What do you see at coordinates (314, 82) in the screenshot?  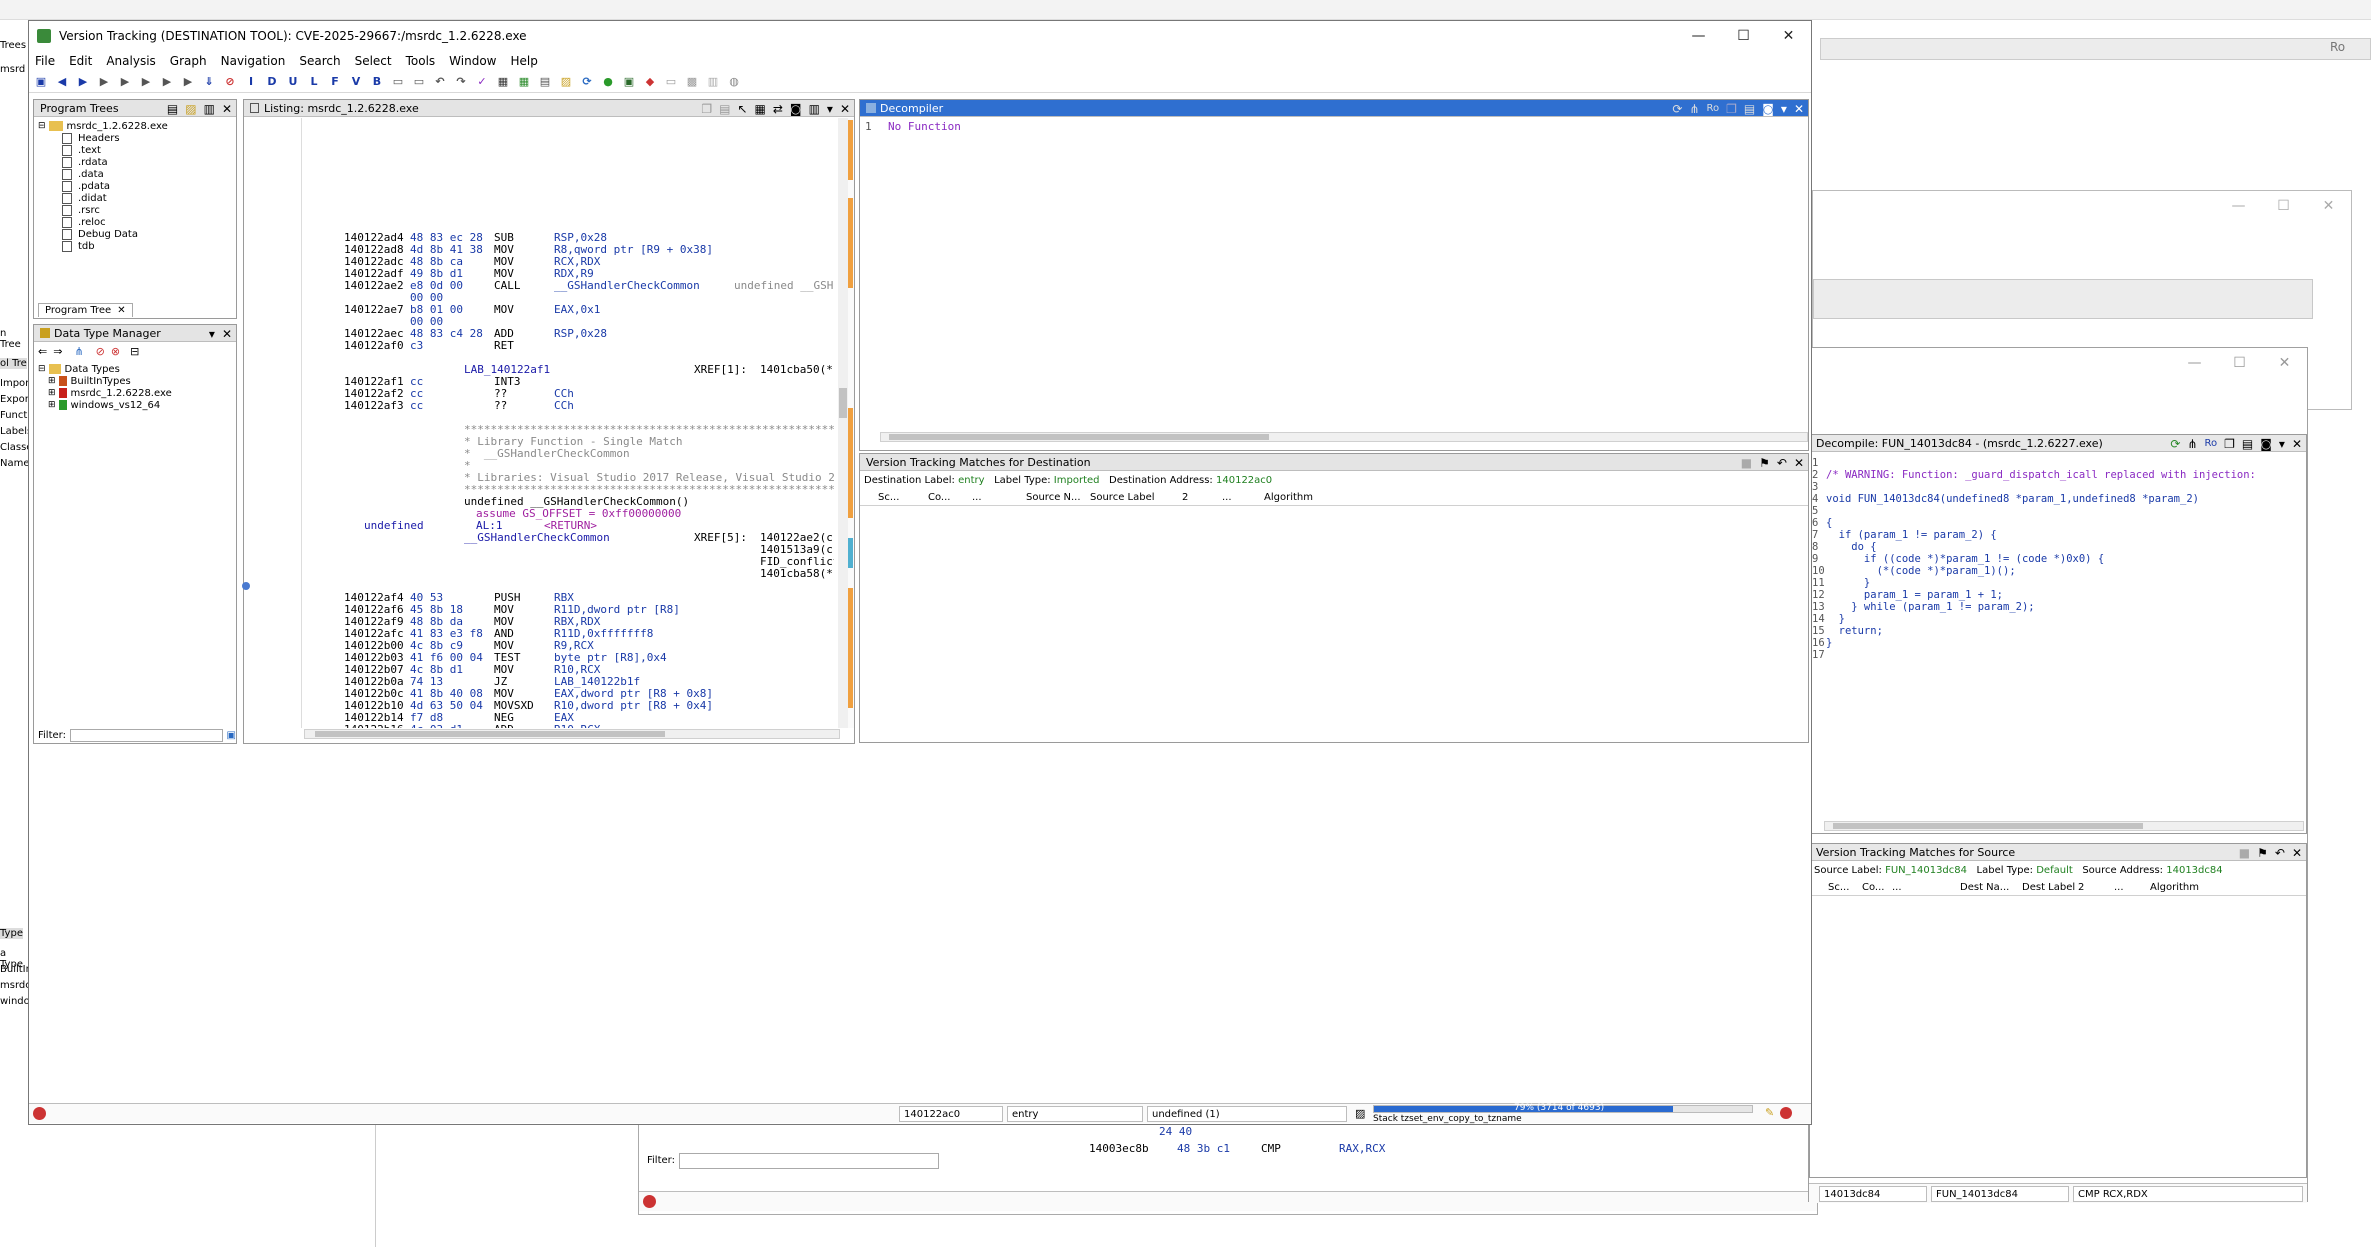 I see `l-icon: L` at bounding box center [314, 82].